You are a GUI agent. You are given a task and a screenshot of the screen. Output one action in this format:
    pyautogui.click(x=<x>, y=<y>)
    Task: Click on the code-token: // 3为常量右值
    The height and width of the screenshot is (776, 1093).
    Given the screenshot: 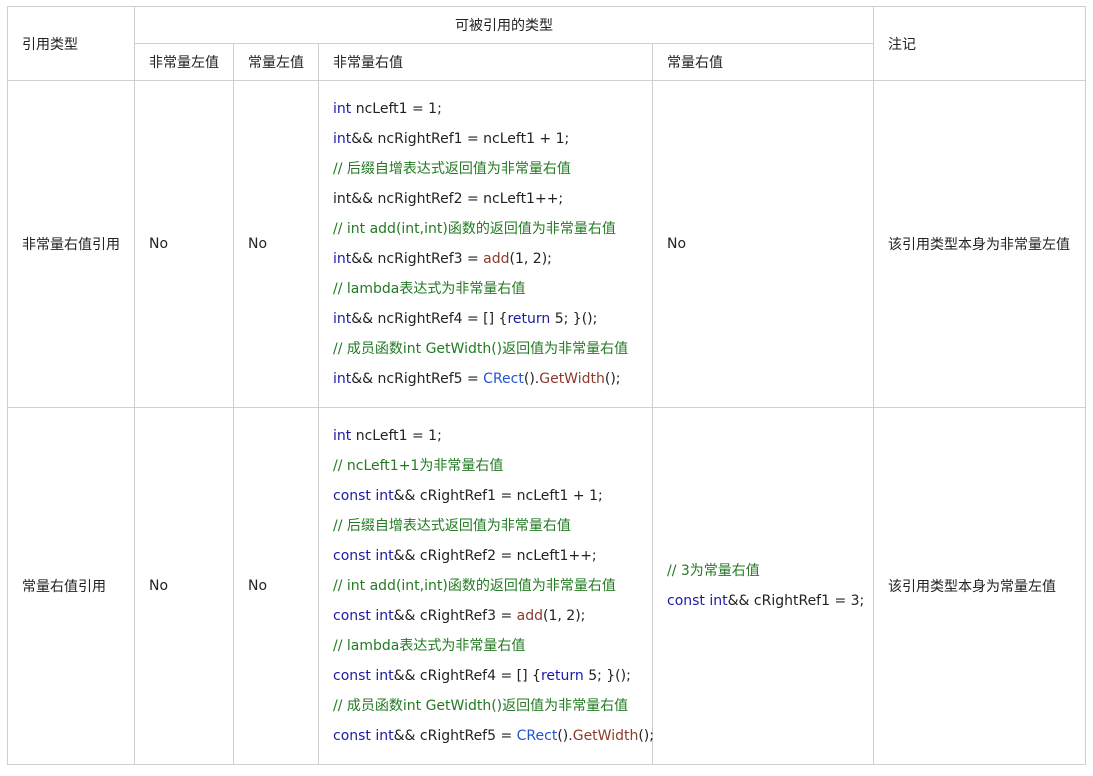 What is the action you would take?
    pyautogui.click(x=713, y=571)
    